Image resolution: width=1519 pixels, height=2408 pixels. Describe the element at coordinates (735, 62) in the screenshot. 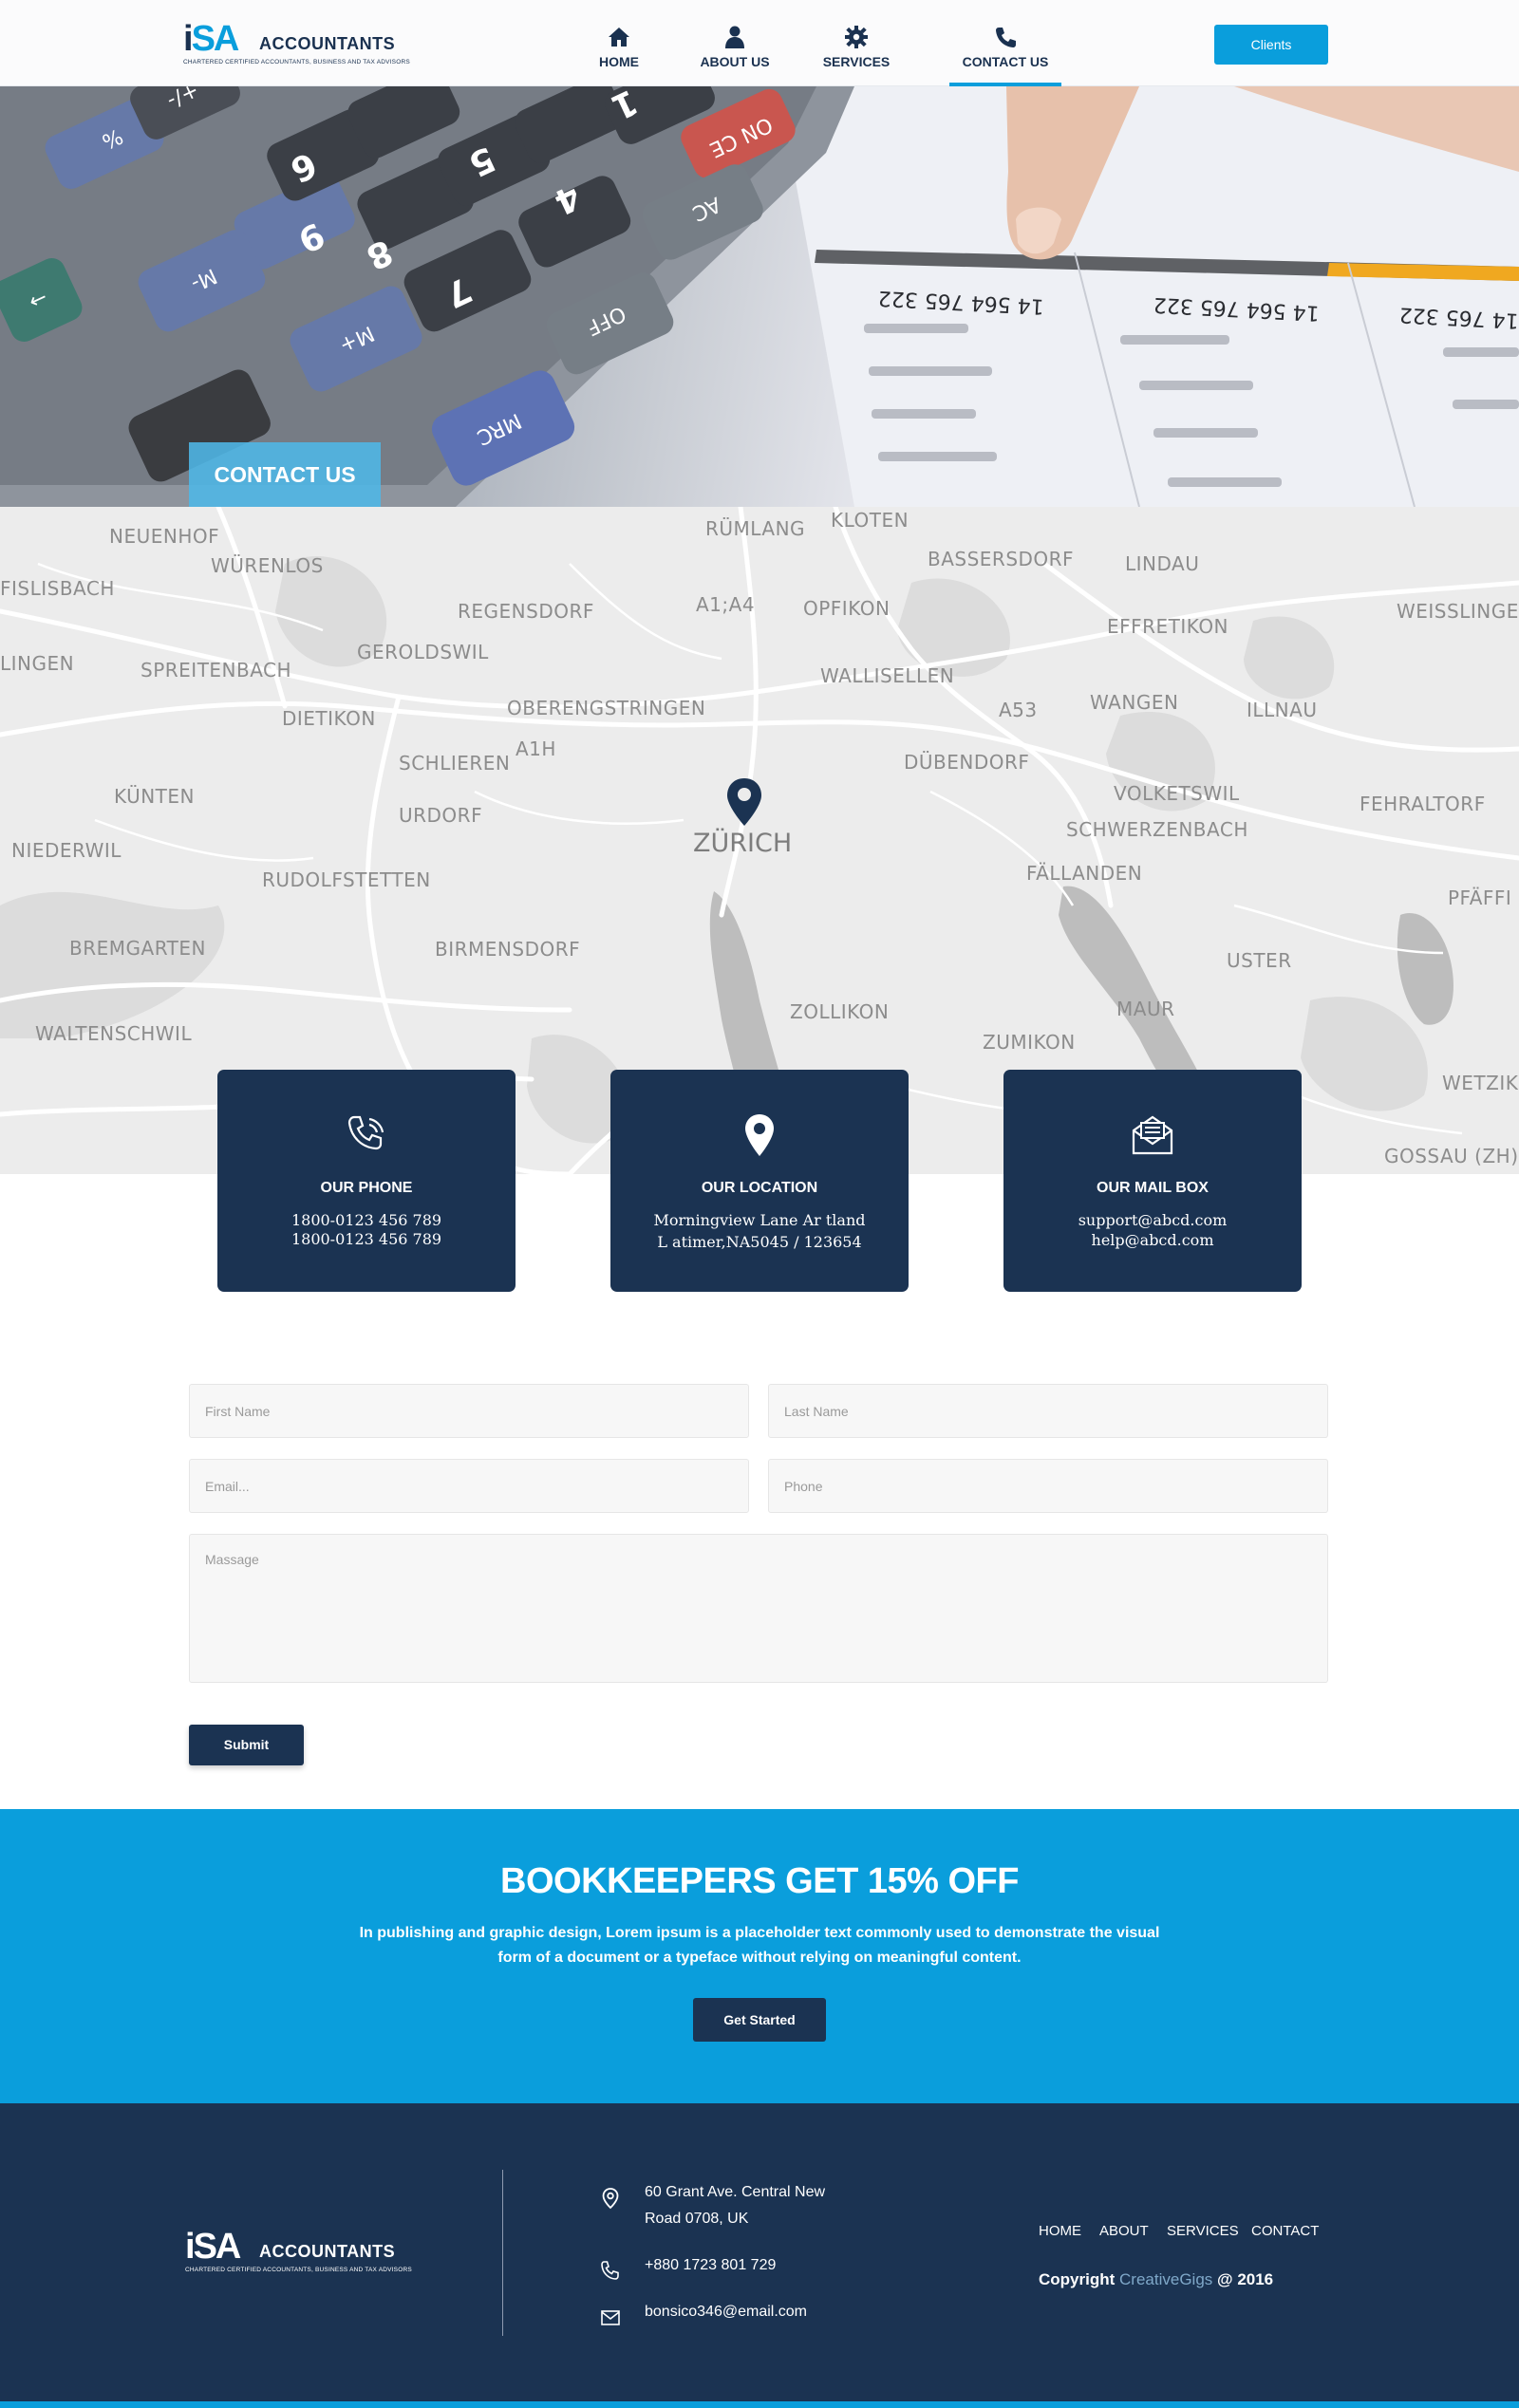

I see `nav-about-label: ABOUT US` at that location.